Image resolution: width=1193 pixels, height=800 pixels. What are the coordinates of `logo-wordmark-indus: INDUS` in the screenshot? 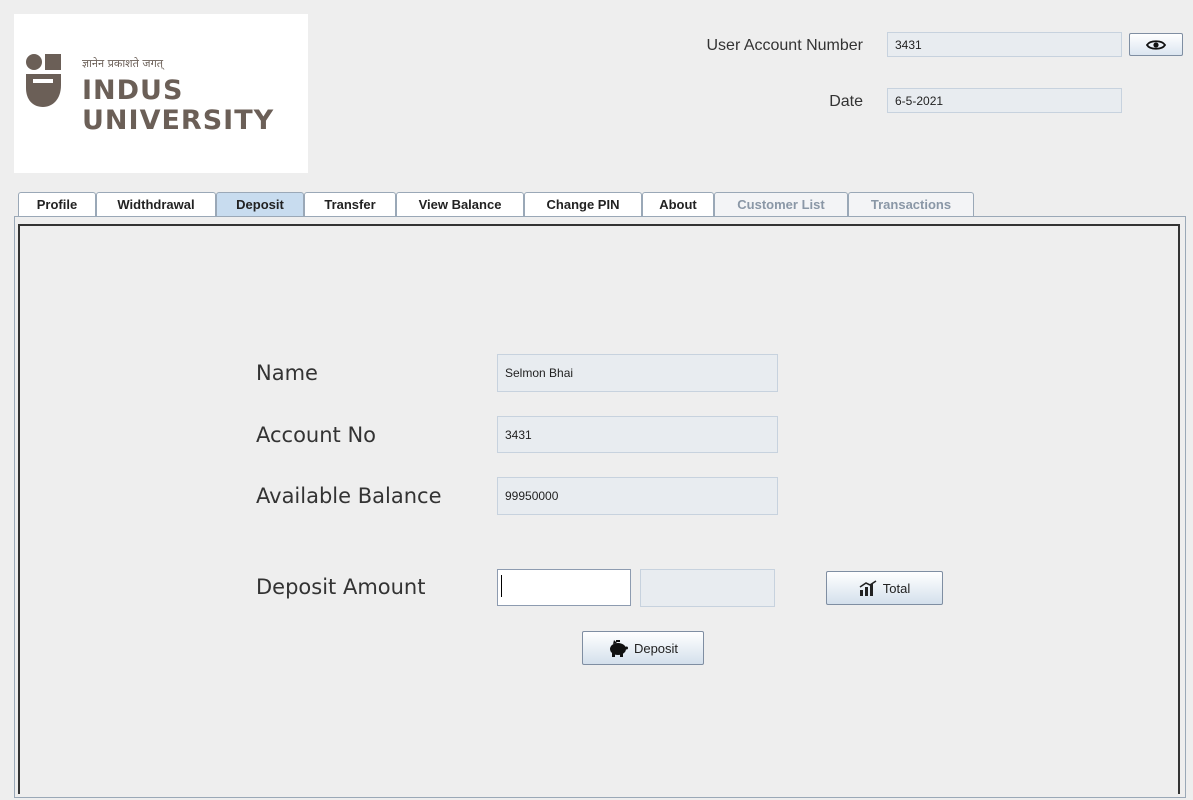 It's located at (133, 90).